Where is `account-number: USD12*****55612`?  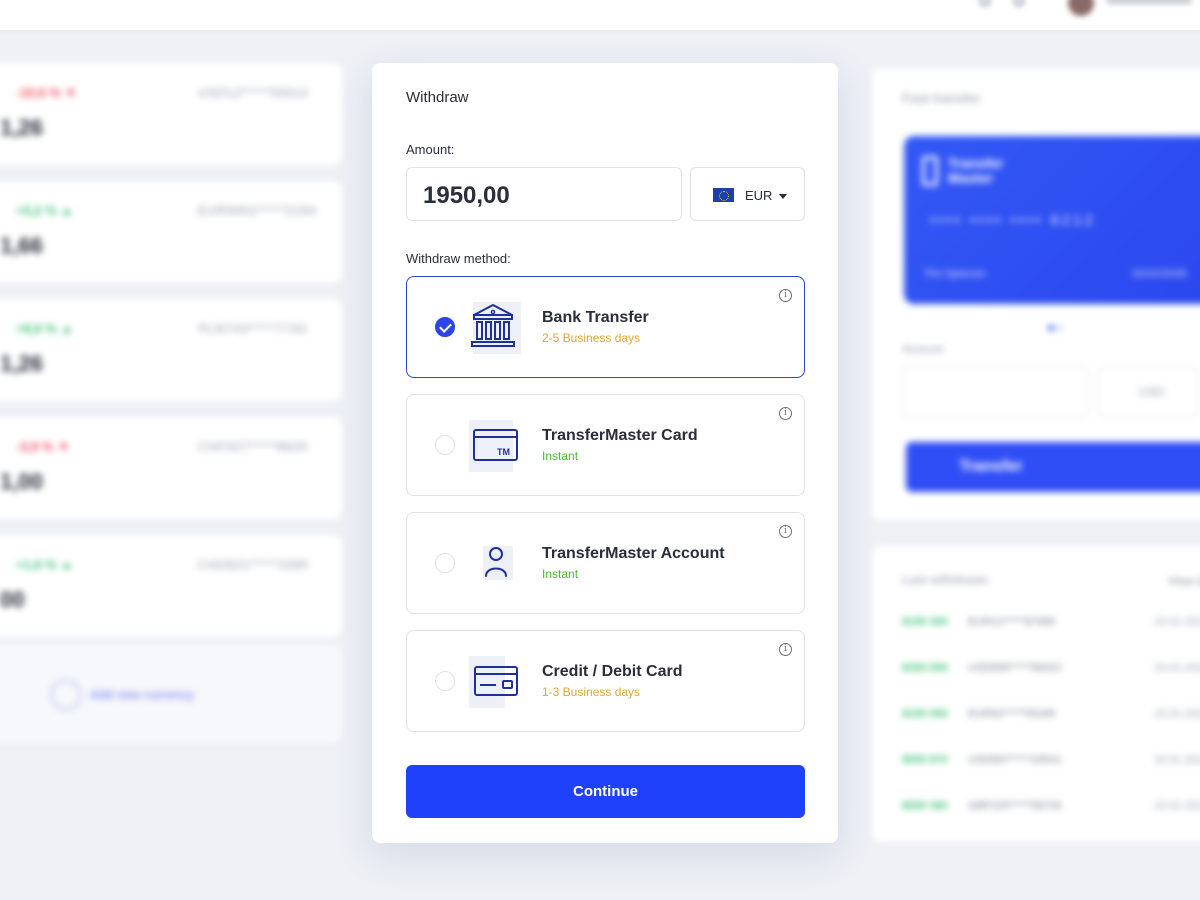 account-number: USD12*****55612 is located at coordinates (253, 92).